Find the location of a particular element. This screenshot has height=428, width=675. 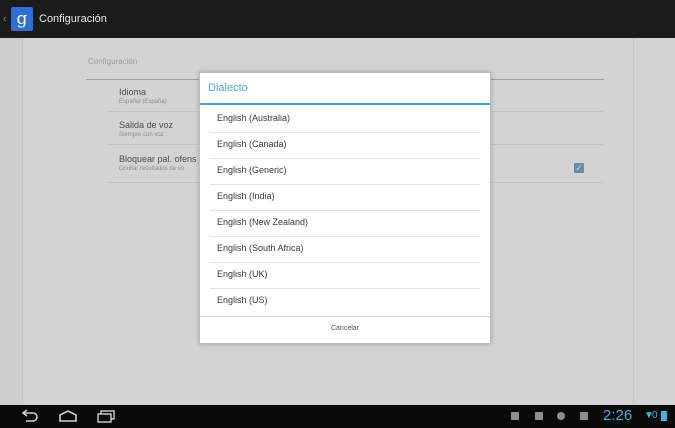

dialect-option: English (New Zealand) is located at coordinates (345, 224).